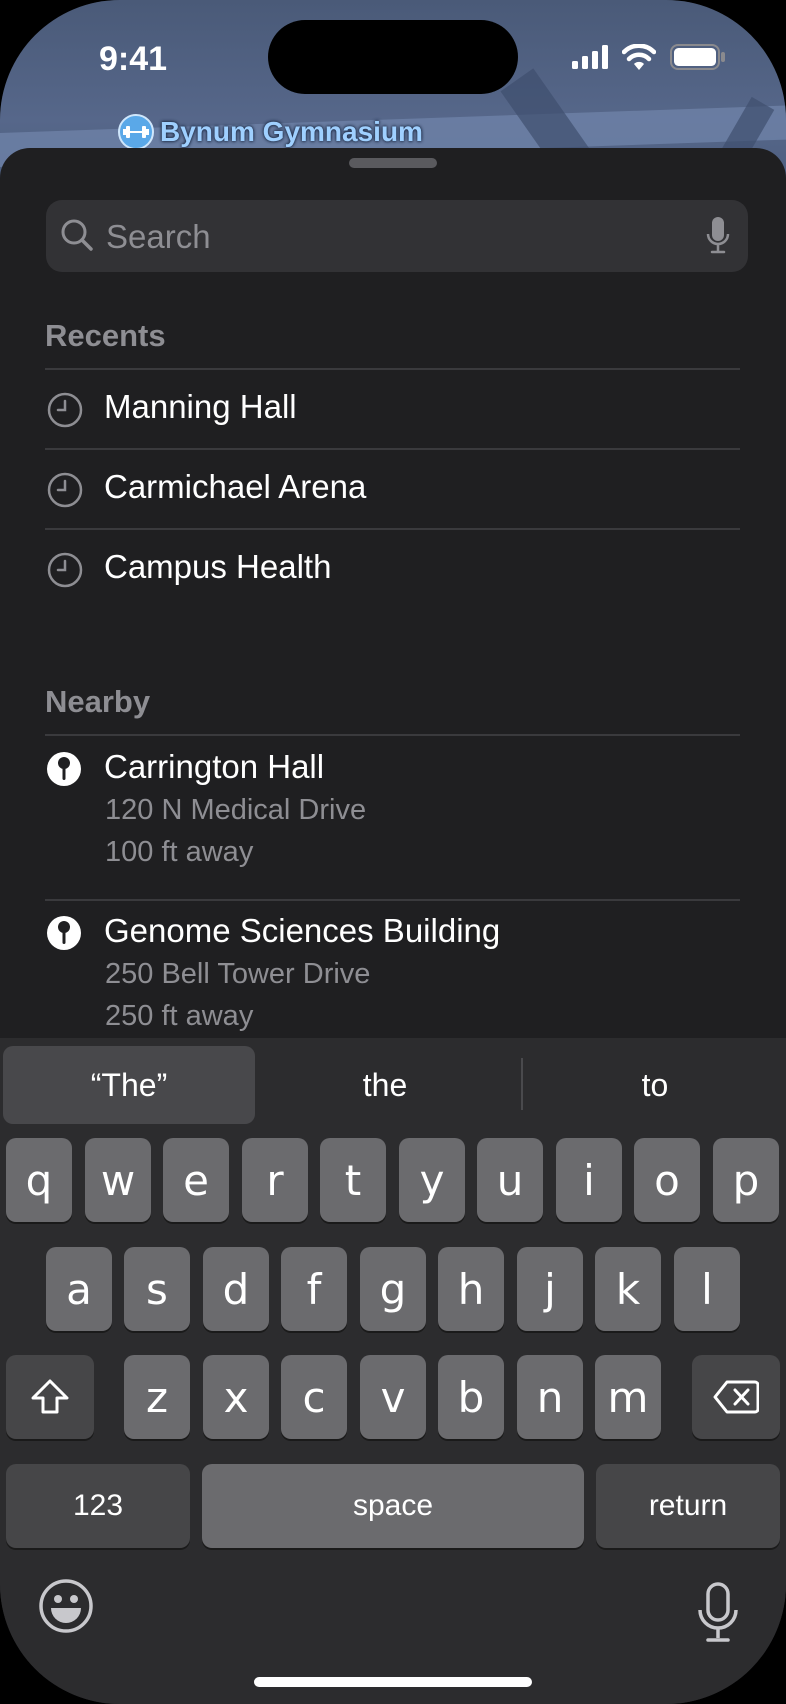  What do you see at coordinates (550, 1289) in the screenshot?
I see `key-j: j` at bounding box center [550, 1289].